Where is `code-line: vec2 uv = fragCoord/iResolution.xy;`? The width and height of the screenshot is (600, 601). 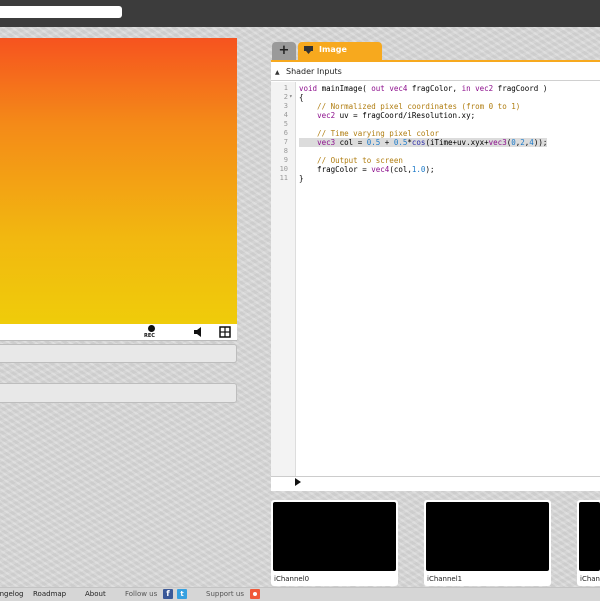
code-line: vec2 uv = fragCoord/iResolution.xy; is located at coordinates (396, 115).